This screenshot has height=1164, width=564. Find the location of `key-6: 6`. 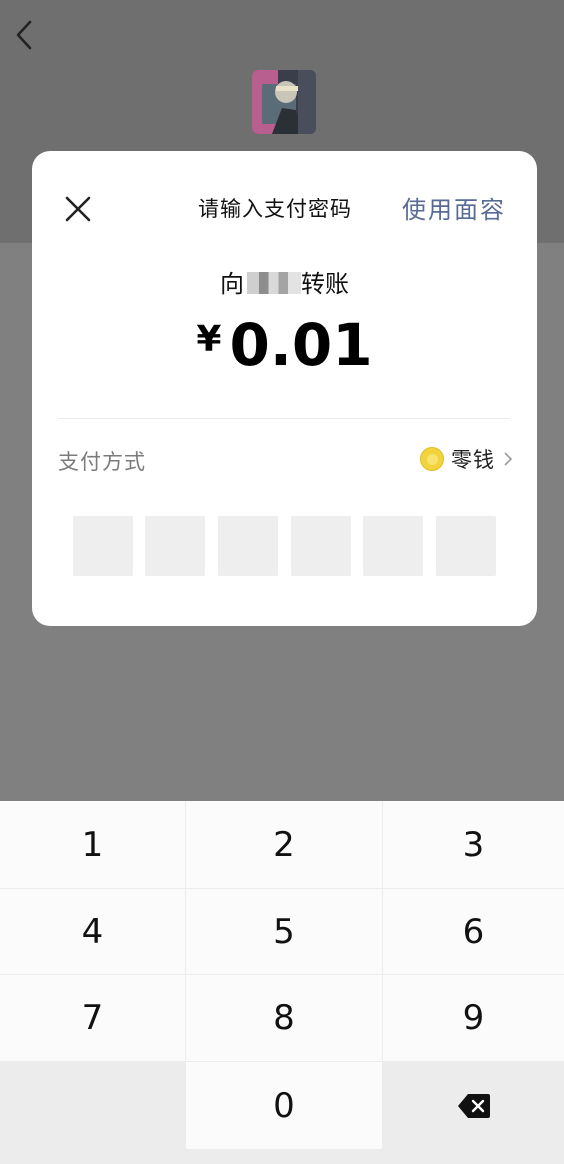

key-6: 6 is located at coordinates (473, 931).